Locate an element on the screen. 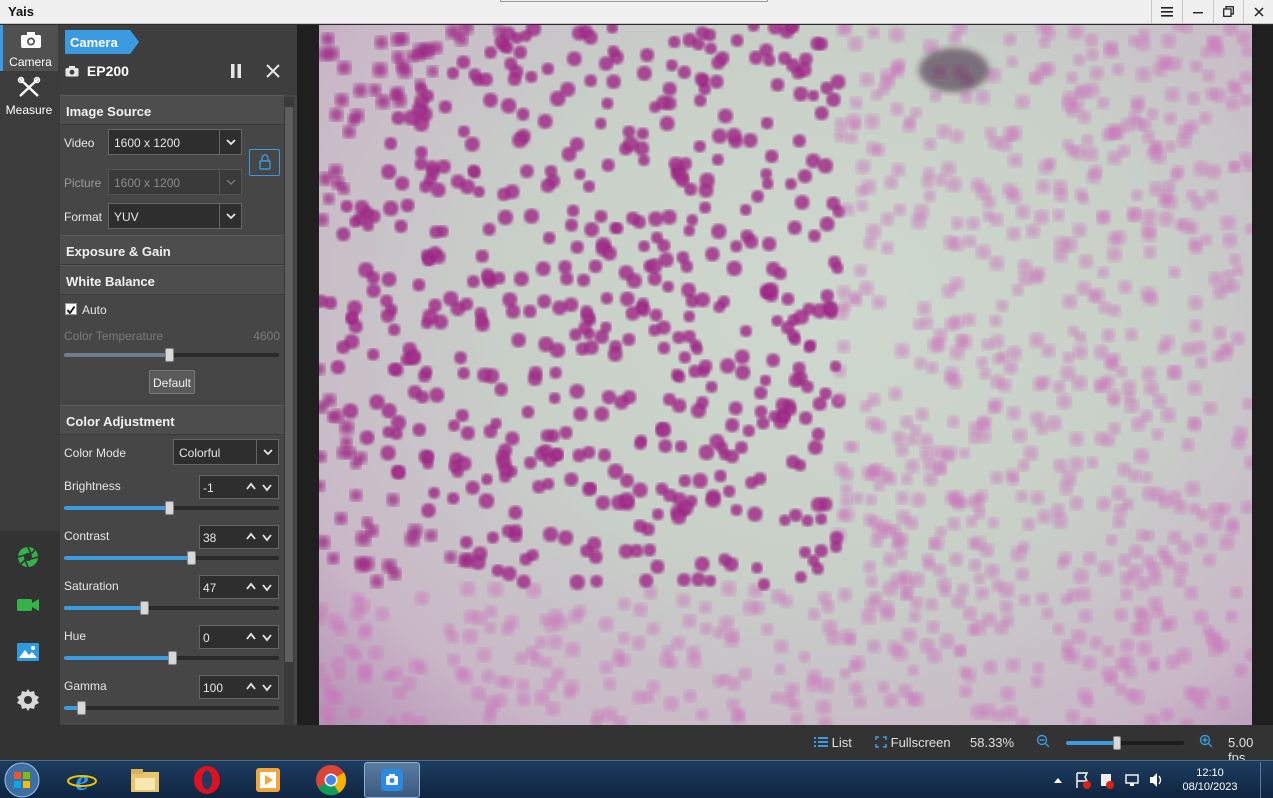 This screenshot has width=1273, height=798. video-resolution-select: 1600 x 1200 is located at coordinates (175, 142).